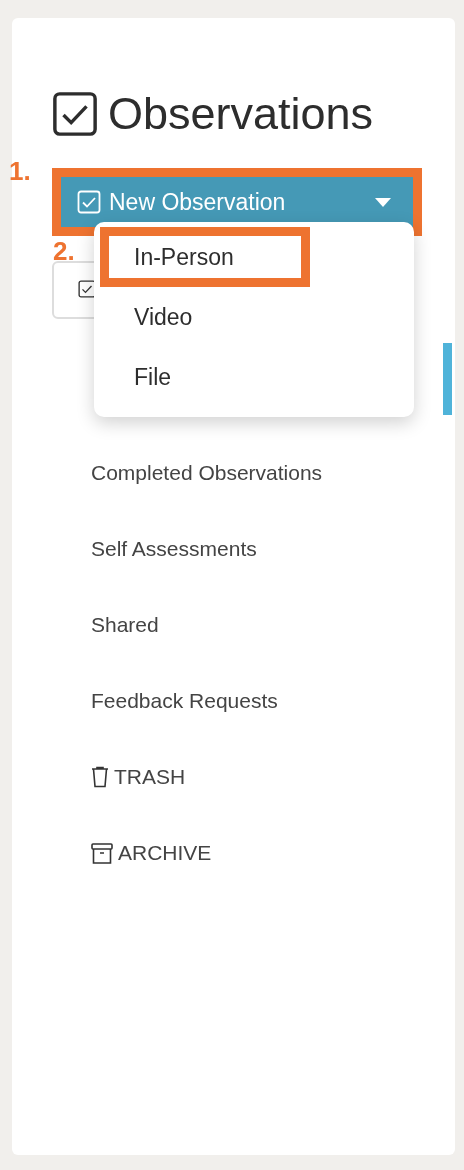 This screenshot has height=1170, width=464. Describe the element at coordinates (132, 853) in the screenshot. I see `nav-link: ARCHIVE` at that location.